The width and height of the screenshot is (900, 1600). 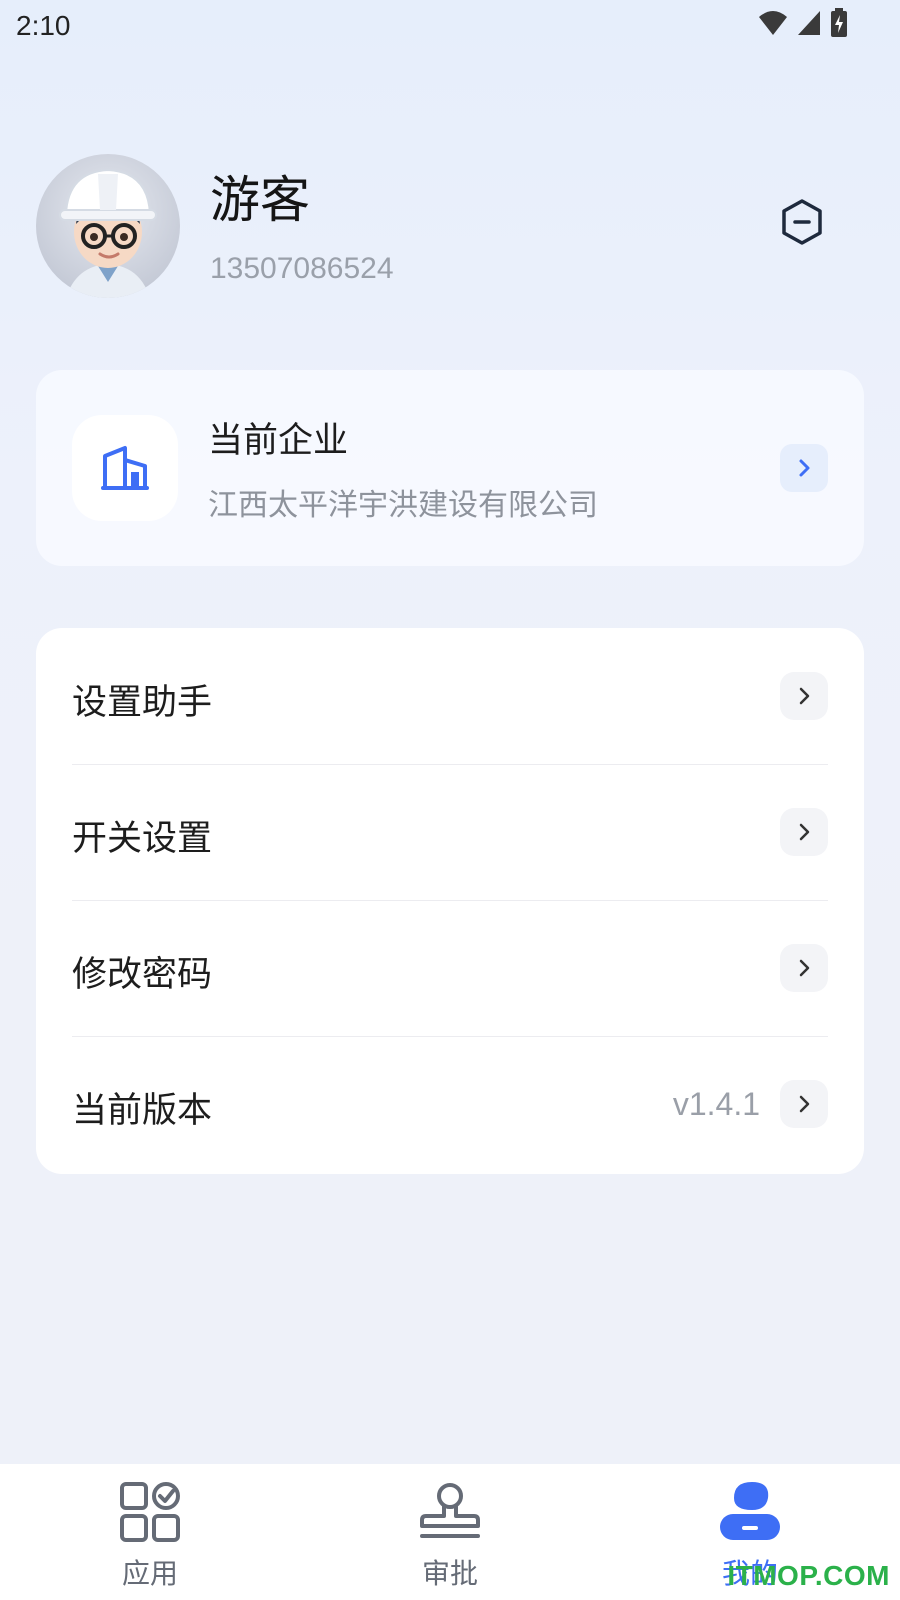 I want to click on wifi-icon, so click(x=773, y=23).